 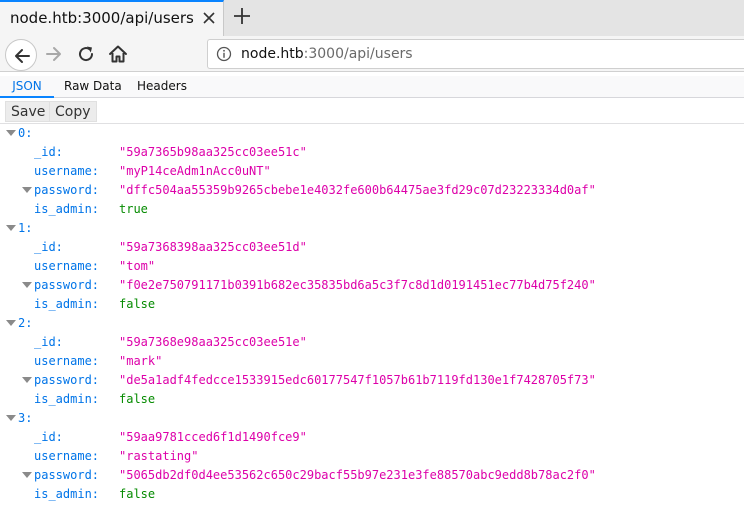 What do you see at coordinates (162, 87) in the screenshot?
I see `tab-headers: Headers` at bounding box center [162, 87].